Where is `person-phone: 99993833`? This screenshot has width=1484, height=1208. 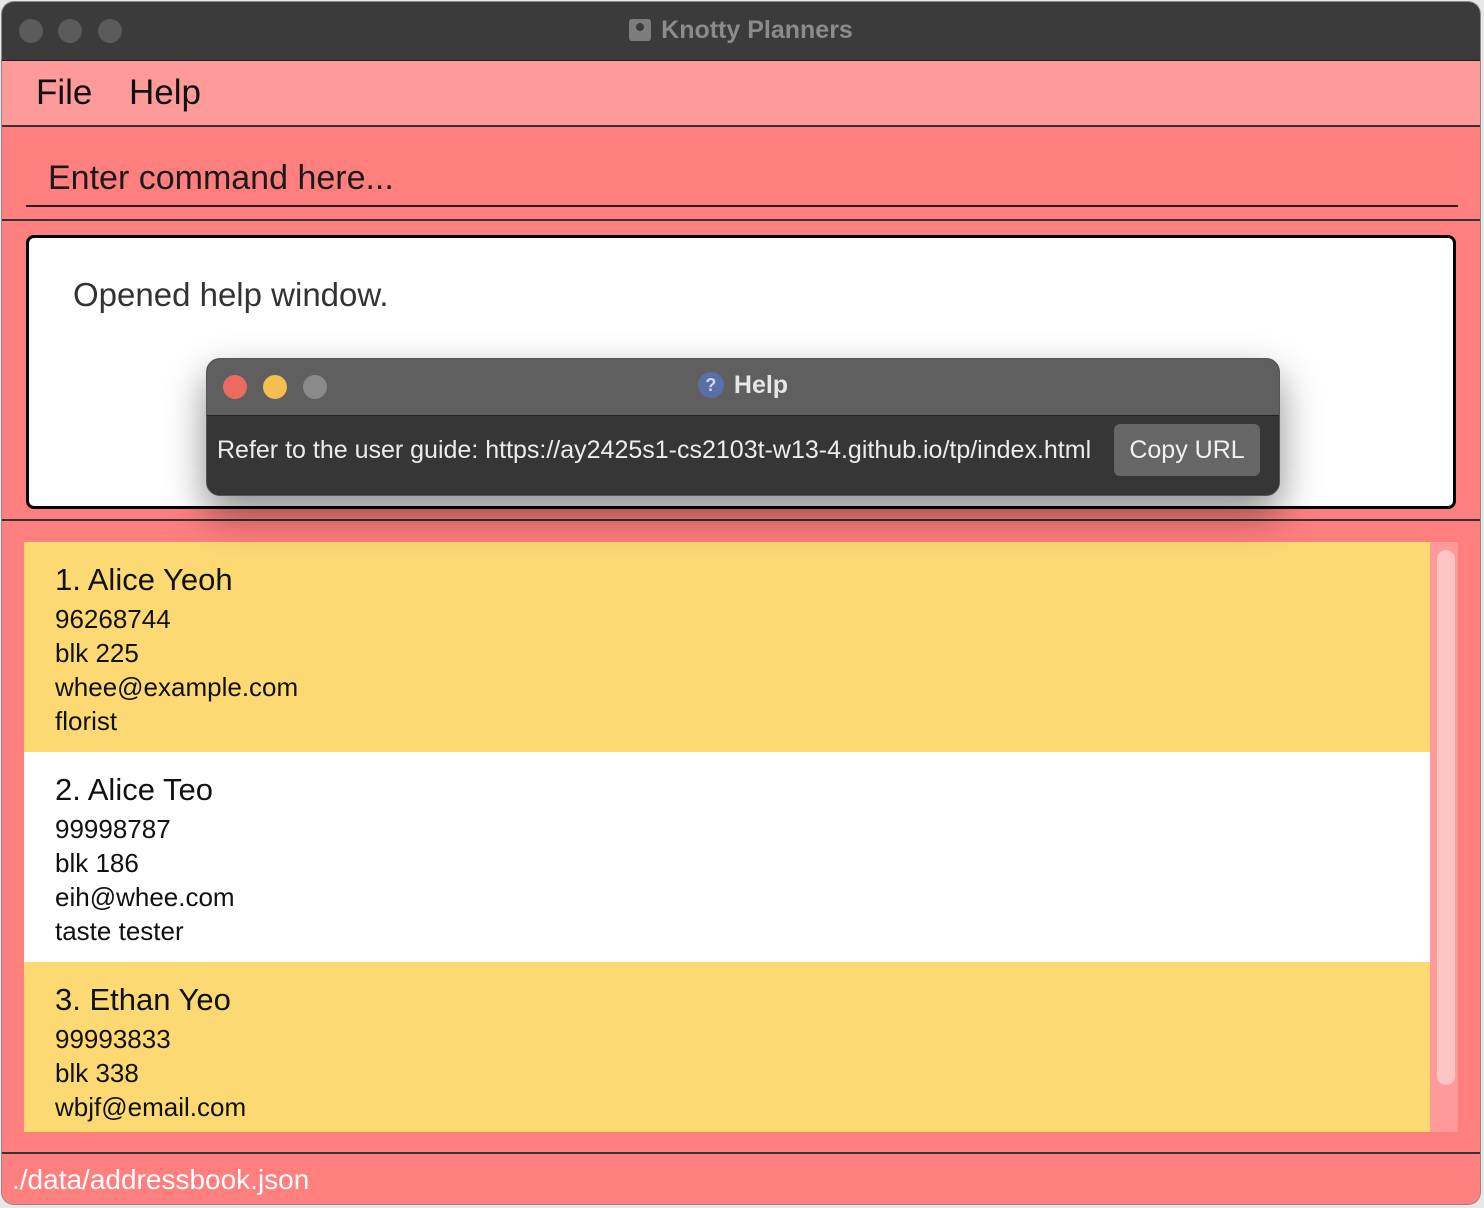 person-phone: 99993833 is located at coordinates (113, 1039).